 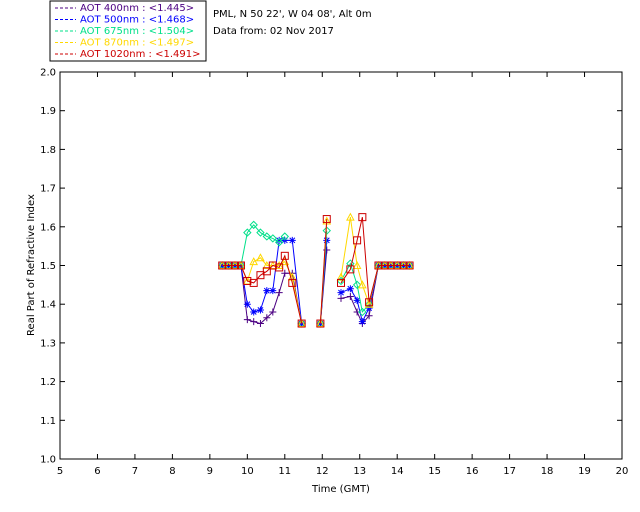 What do you see at coordinates (48, 111) in the screenshot?
I see `y-tick-label: 1.9` at bounding box center [48, 111].